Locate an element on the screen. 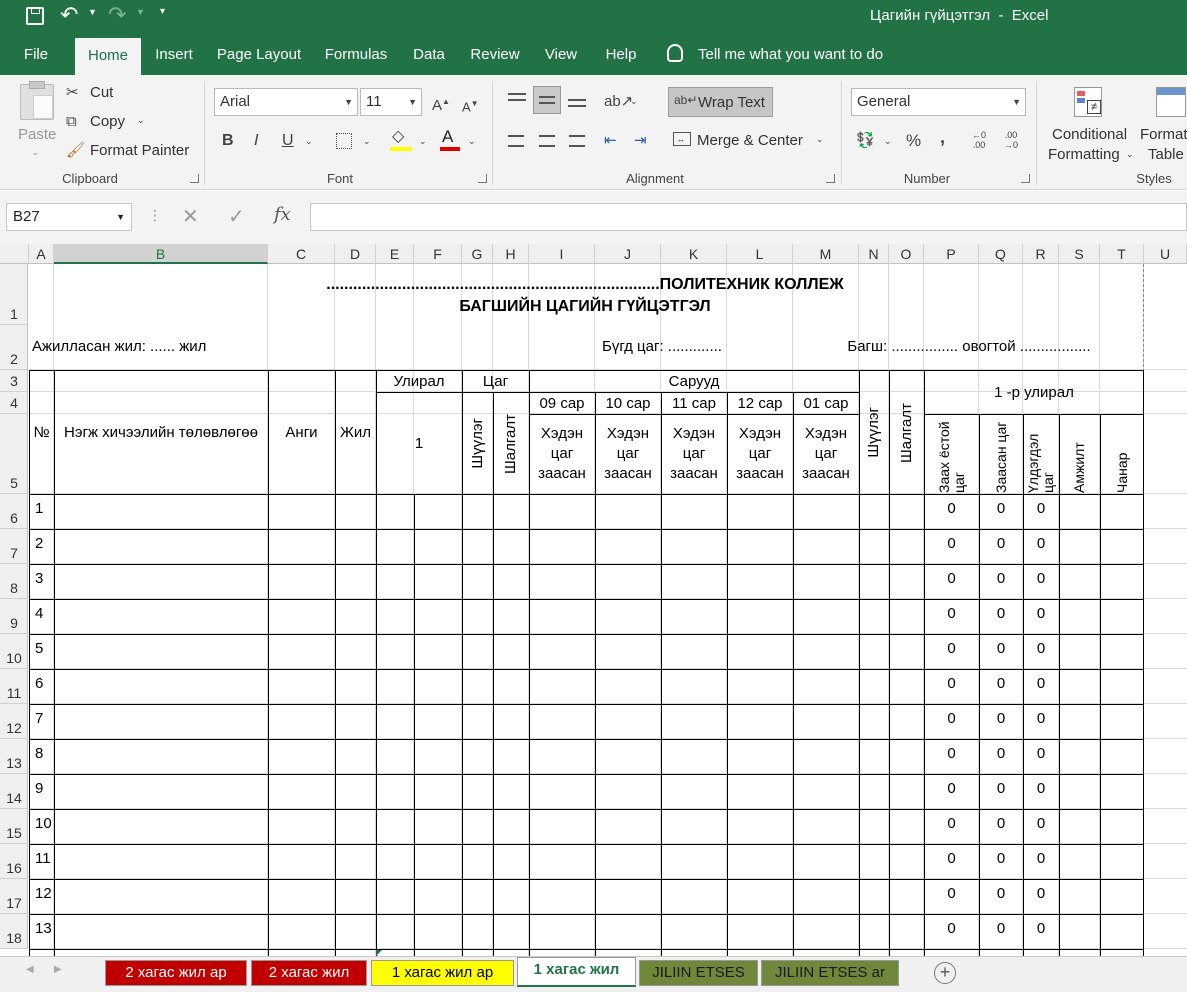 The height and width of the screenshot is (992, 1187). column-header-f: F is located at coordinates (438, 254).